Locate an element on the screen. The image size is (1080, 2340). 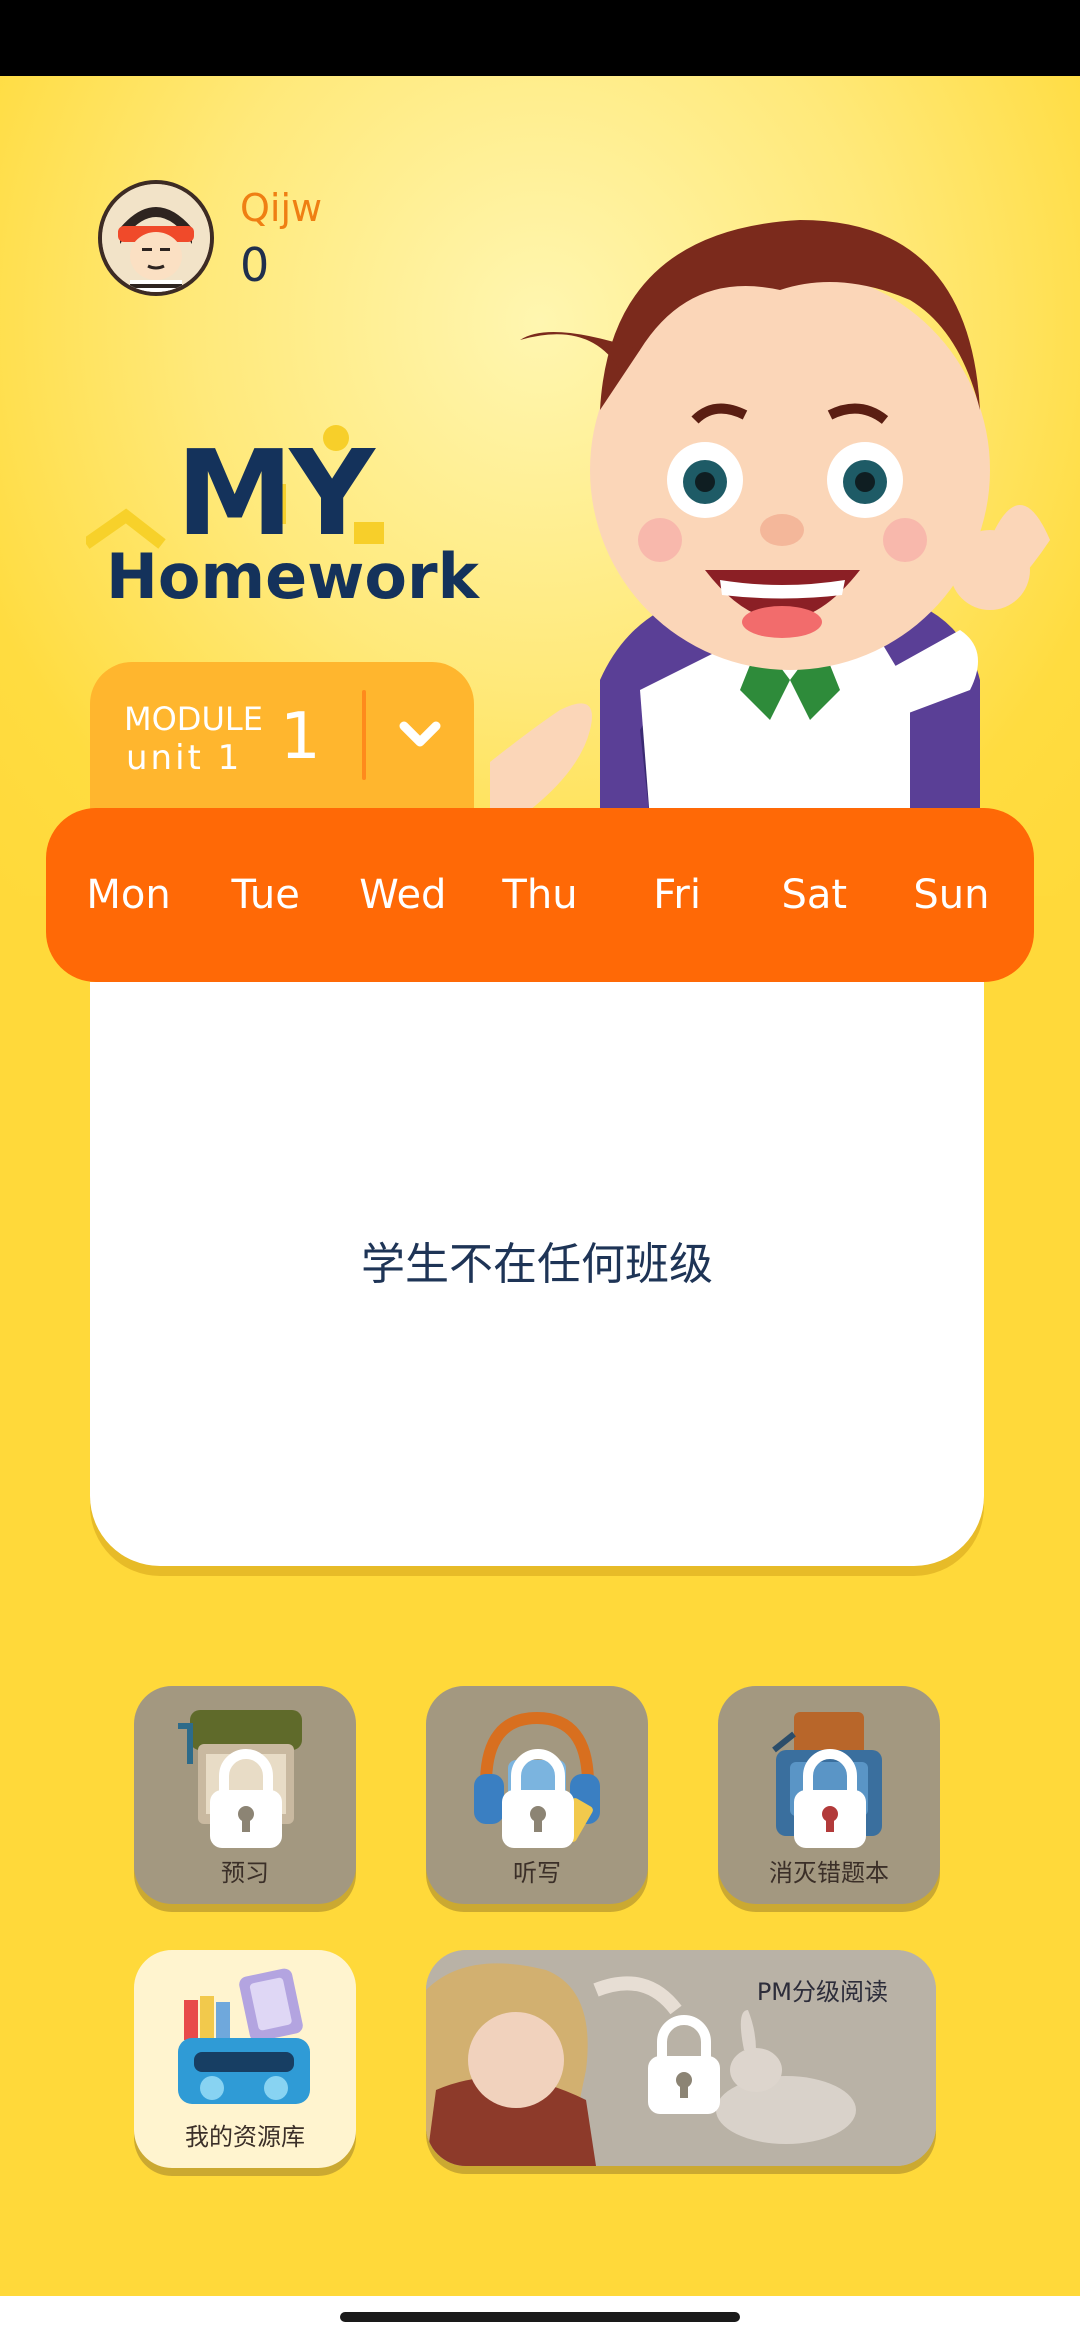
module-unit: unit 1 is located at coordinates (184, 758).